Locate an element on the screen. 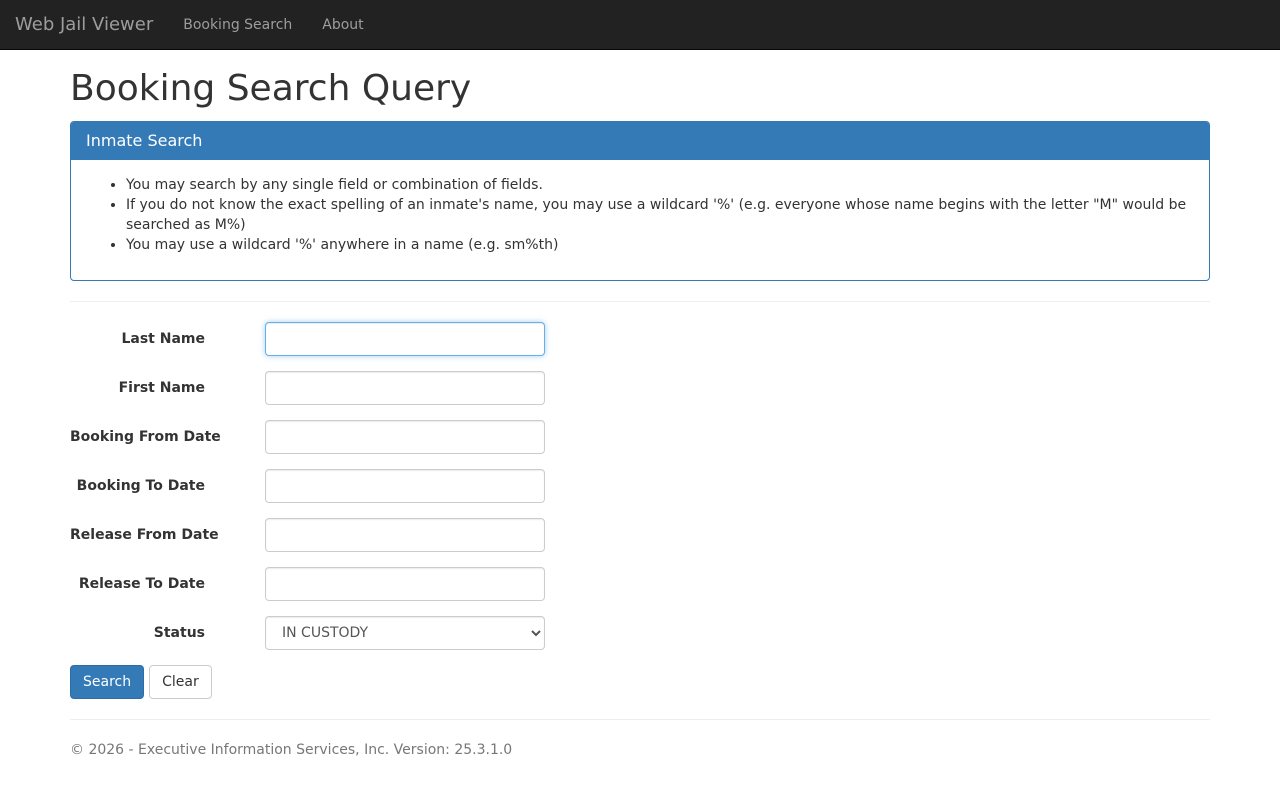 The width and height of the screenshot is (1280, 800). release-to-date-input is located at coordinates (405, 584).